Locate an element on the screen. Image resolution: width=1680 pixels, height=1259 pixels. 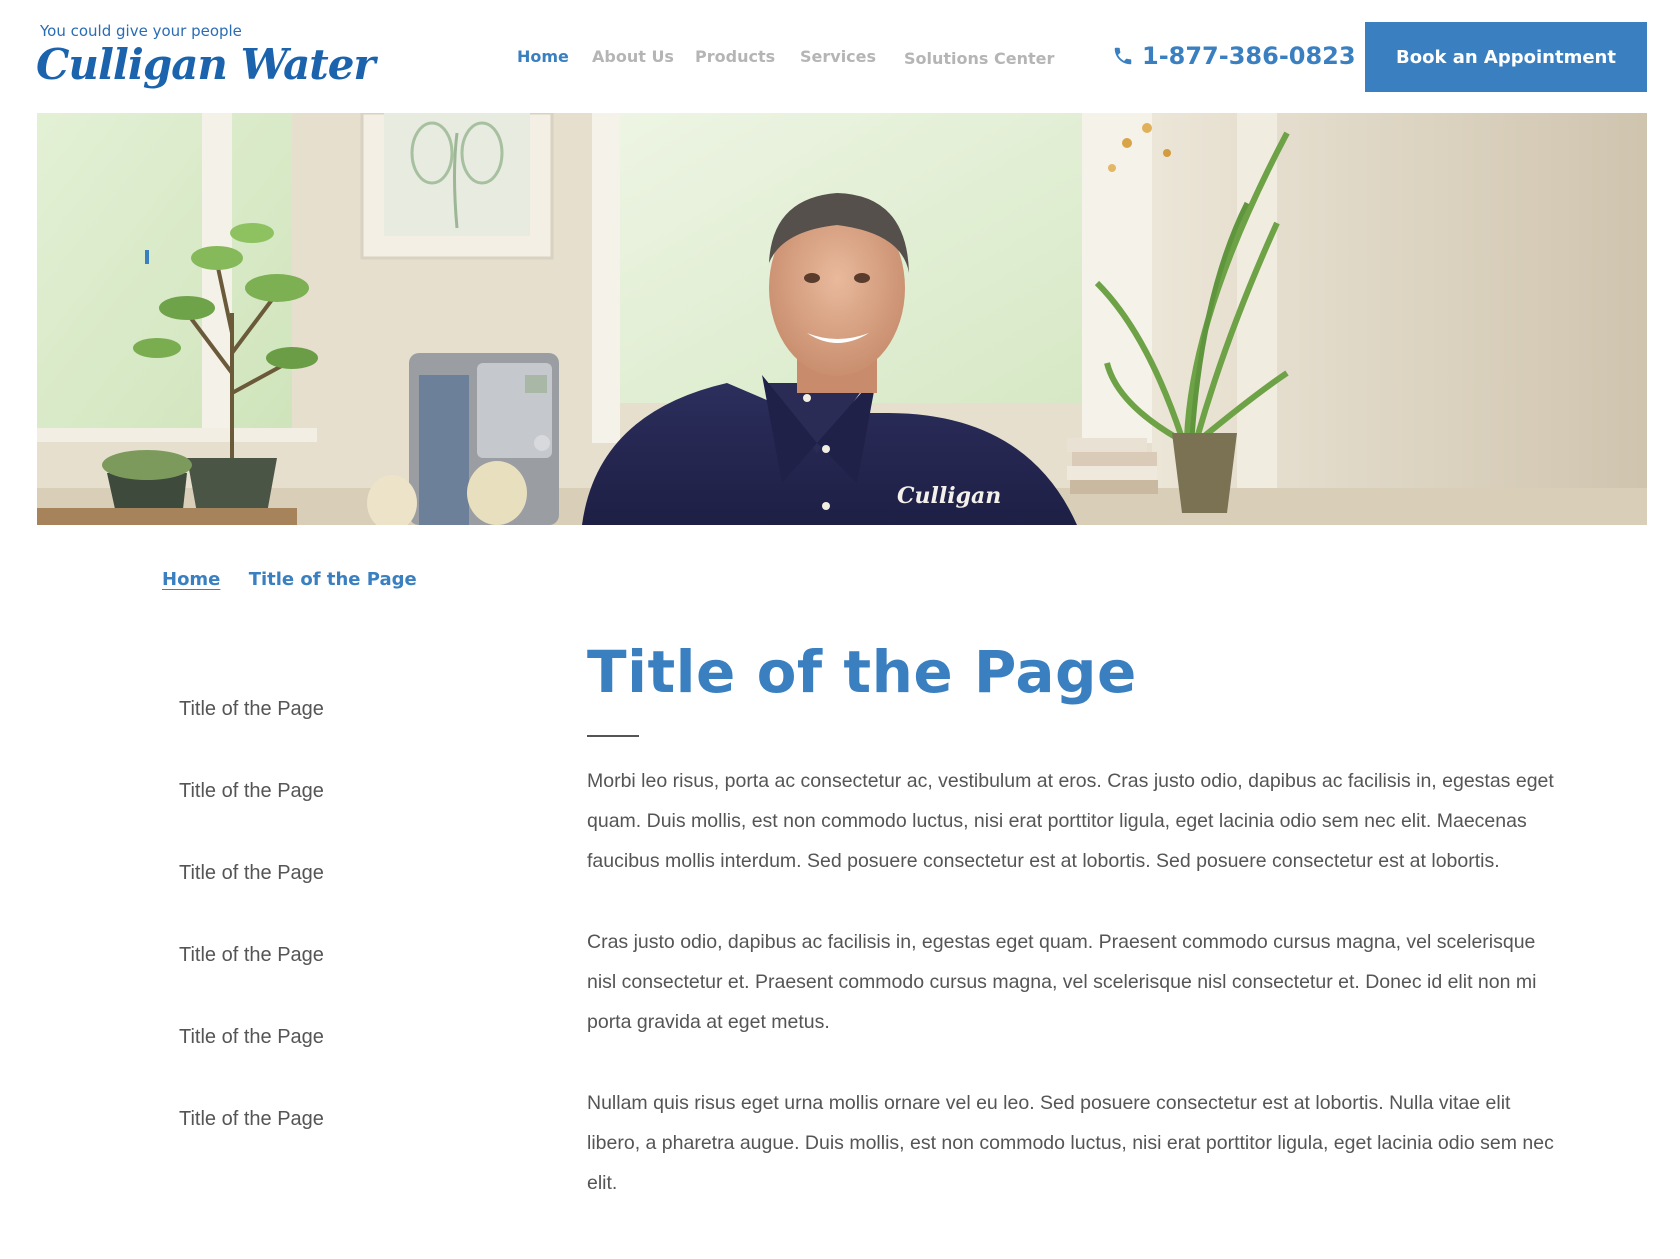
logo-tagline: You could give your people is located at coordinates (141, 31).